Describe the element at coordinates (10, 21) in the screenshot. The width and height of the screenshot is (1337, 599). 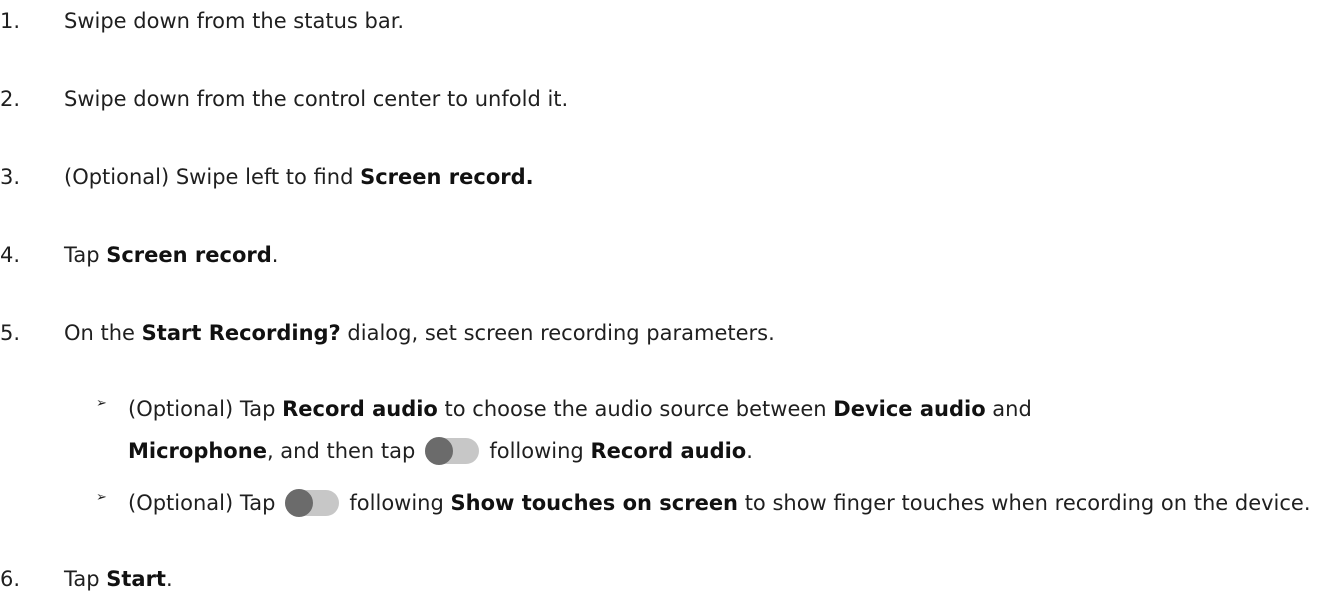
I see `step-number: 1.` at that location.